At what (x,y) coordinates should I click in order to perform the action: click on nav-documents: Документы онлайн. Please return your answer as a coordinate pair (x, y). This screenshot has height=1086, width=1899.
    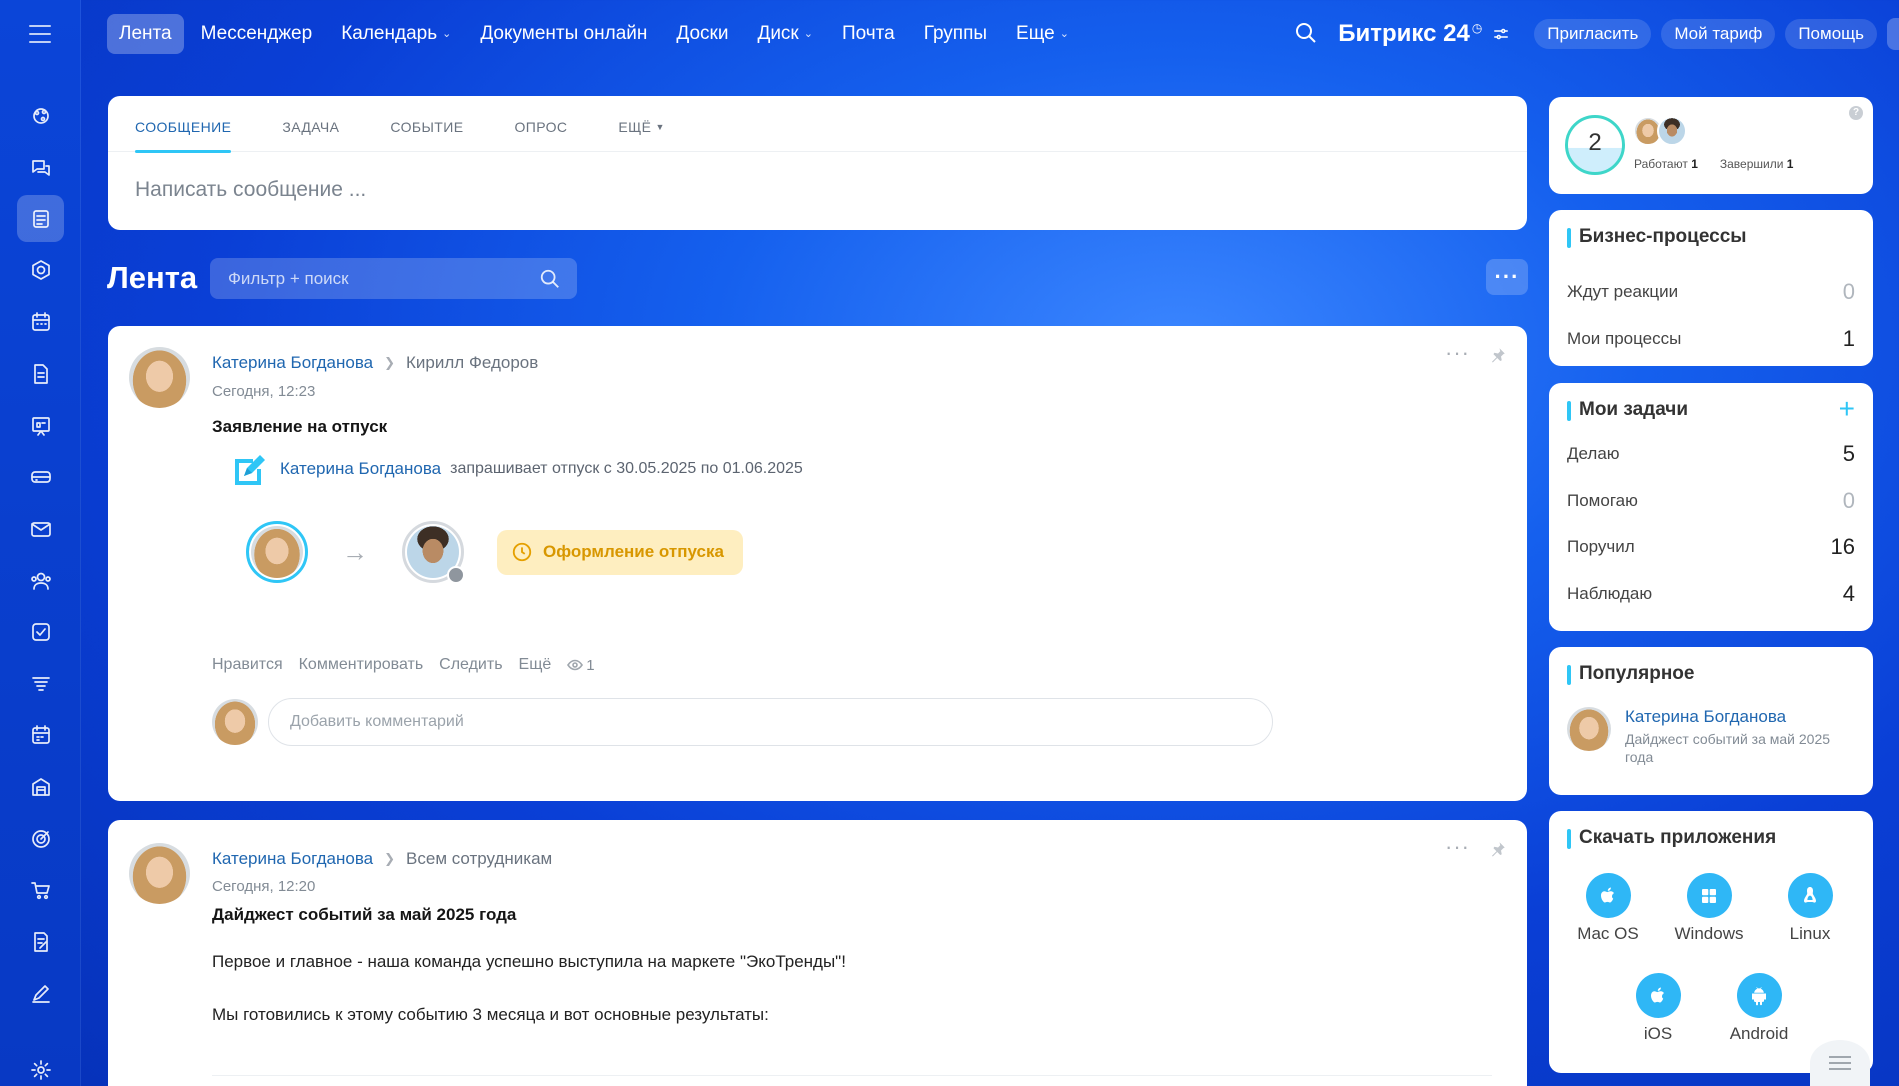
    Looking at the image, I should click on (563, 34).